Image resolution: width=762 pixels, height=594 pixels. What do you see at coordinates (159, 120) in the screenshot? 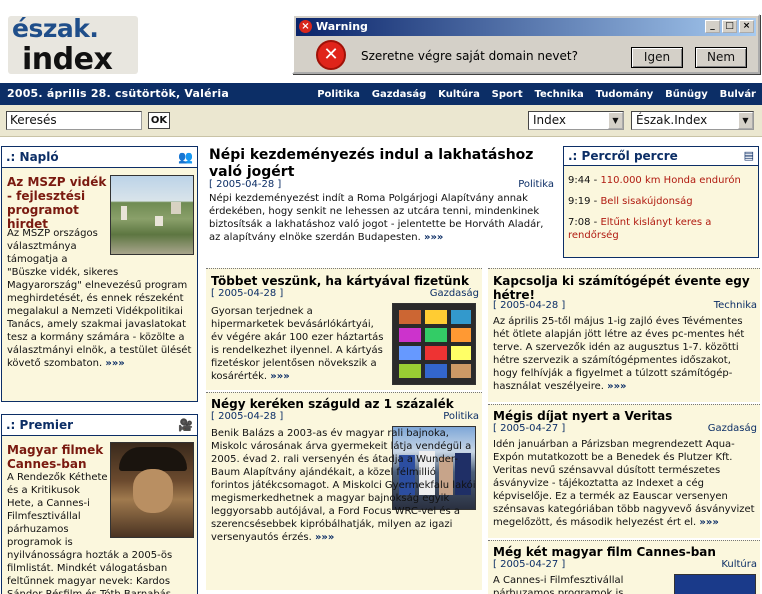
I see `search-ok-button: OK` at bounding box center [159, 120].